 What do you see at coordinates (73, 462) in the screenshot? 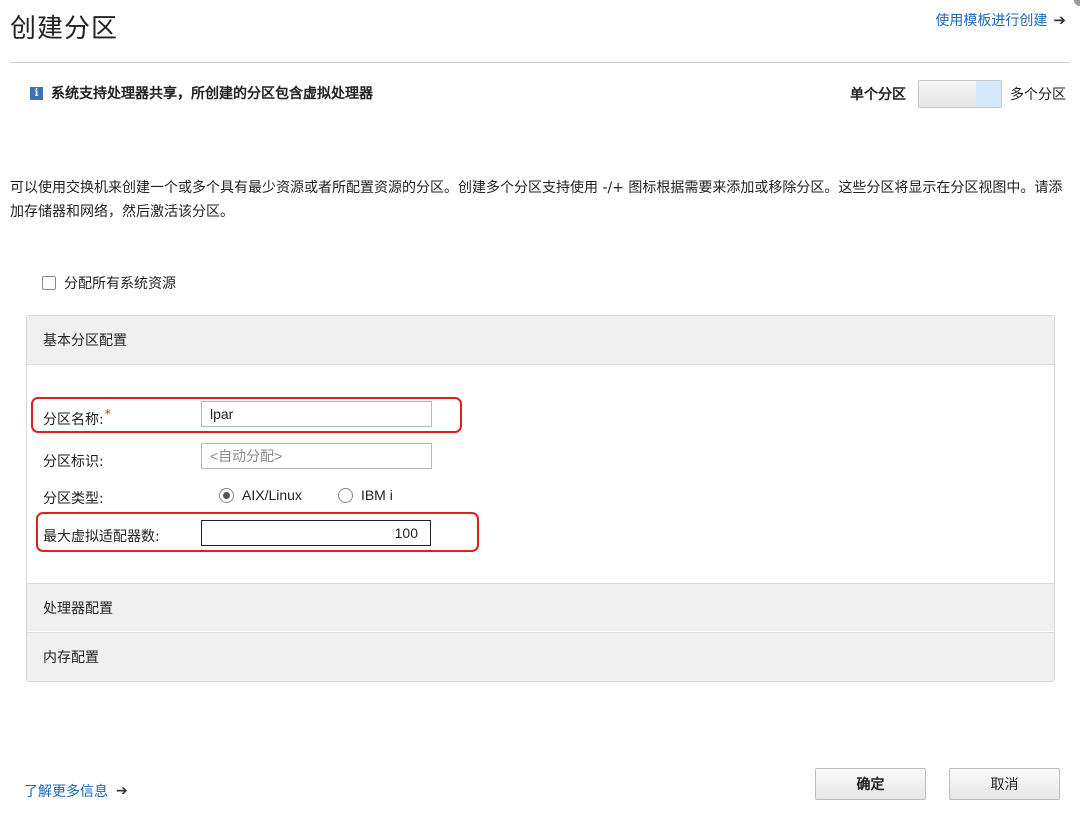
I see `partition-id-label: 分区标识:` at bounding box center [73, 462].